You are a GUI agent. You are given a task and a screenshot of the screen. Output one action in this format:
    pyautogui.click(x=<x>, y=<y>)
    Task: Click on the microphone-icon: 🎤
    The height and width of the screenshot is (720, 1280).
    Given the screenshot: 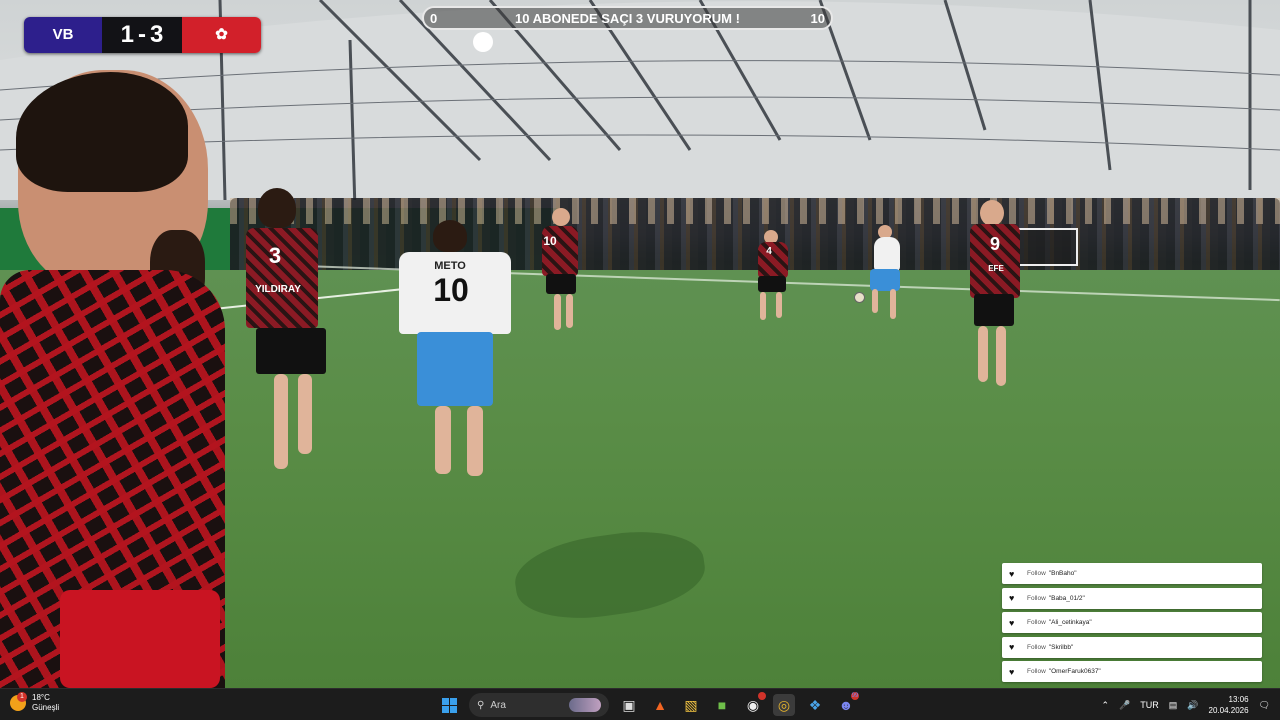 What is the action you would take?
    pyautogui.click(x=1124, y=705)
    